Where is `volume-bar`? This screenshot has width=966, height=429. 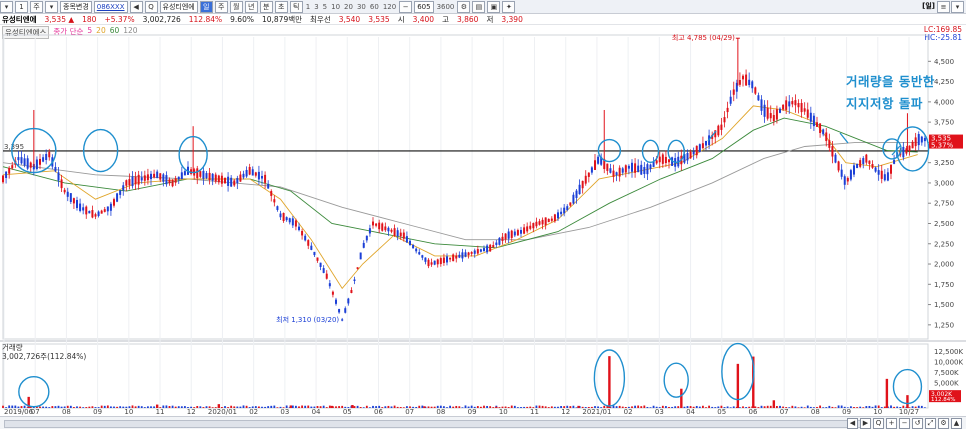 volume-bar is located at coordinates (609, 382).